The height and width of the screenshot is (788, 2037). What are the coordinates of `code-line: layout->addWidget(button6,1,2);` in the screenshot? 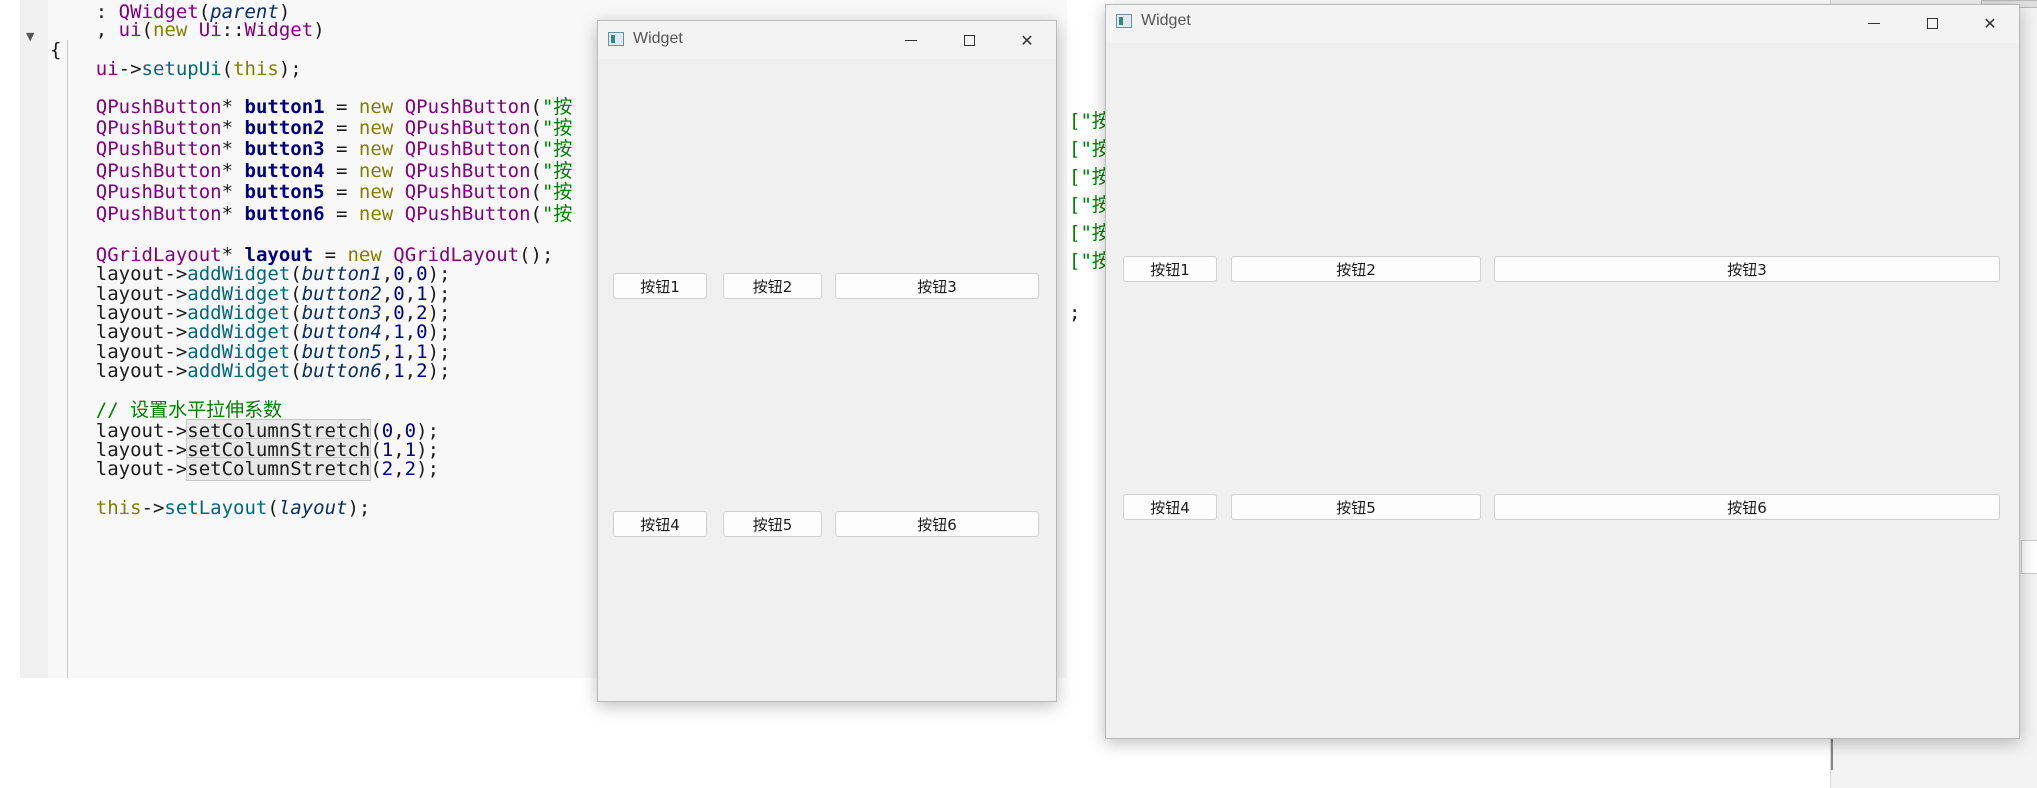 It's located at (250, 371).